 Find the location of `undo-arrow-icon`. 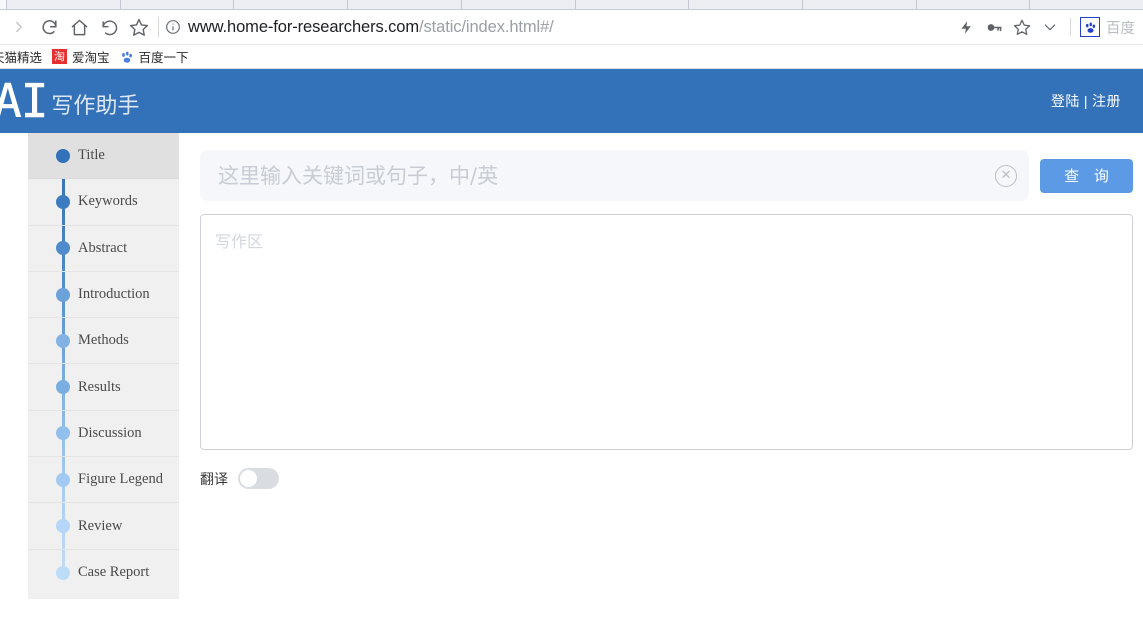

undo-arrow-icon is located at coordinates (109, 27).